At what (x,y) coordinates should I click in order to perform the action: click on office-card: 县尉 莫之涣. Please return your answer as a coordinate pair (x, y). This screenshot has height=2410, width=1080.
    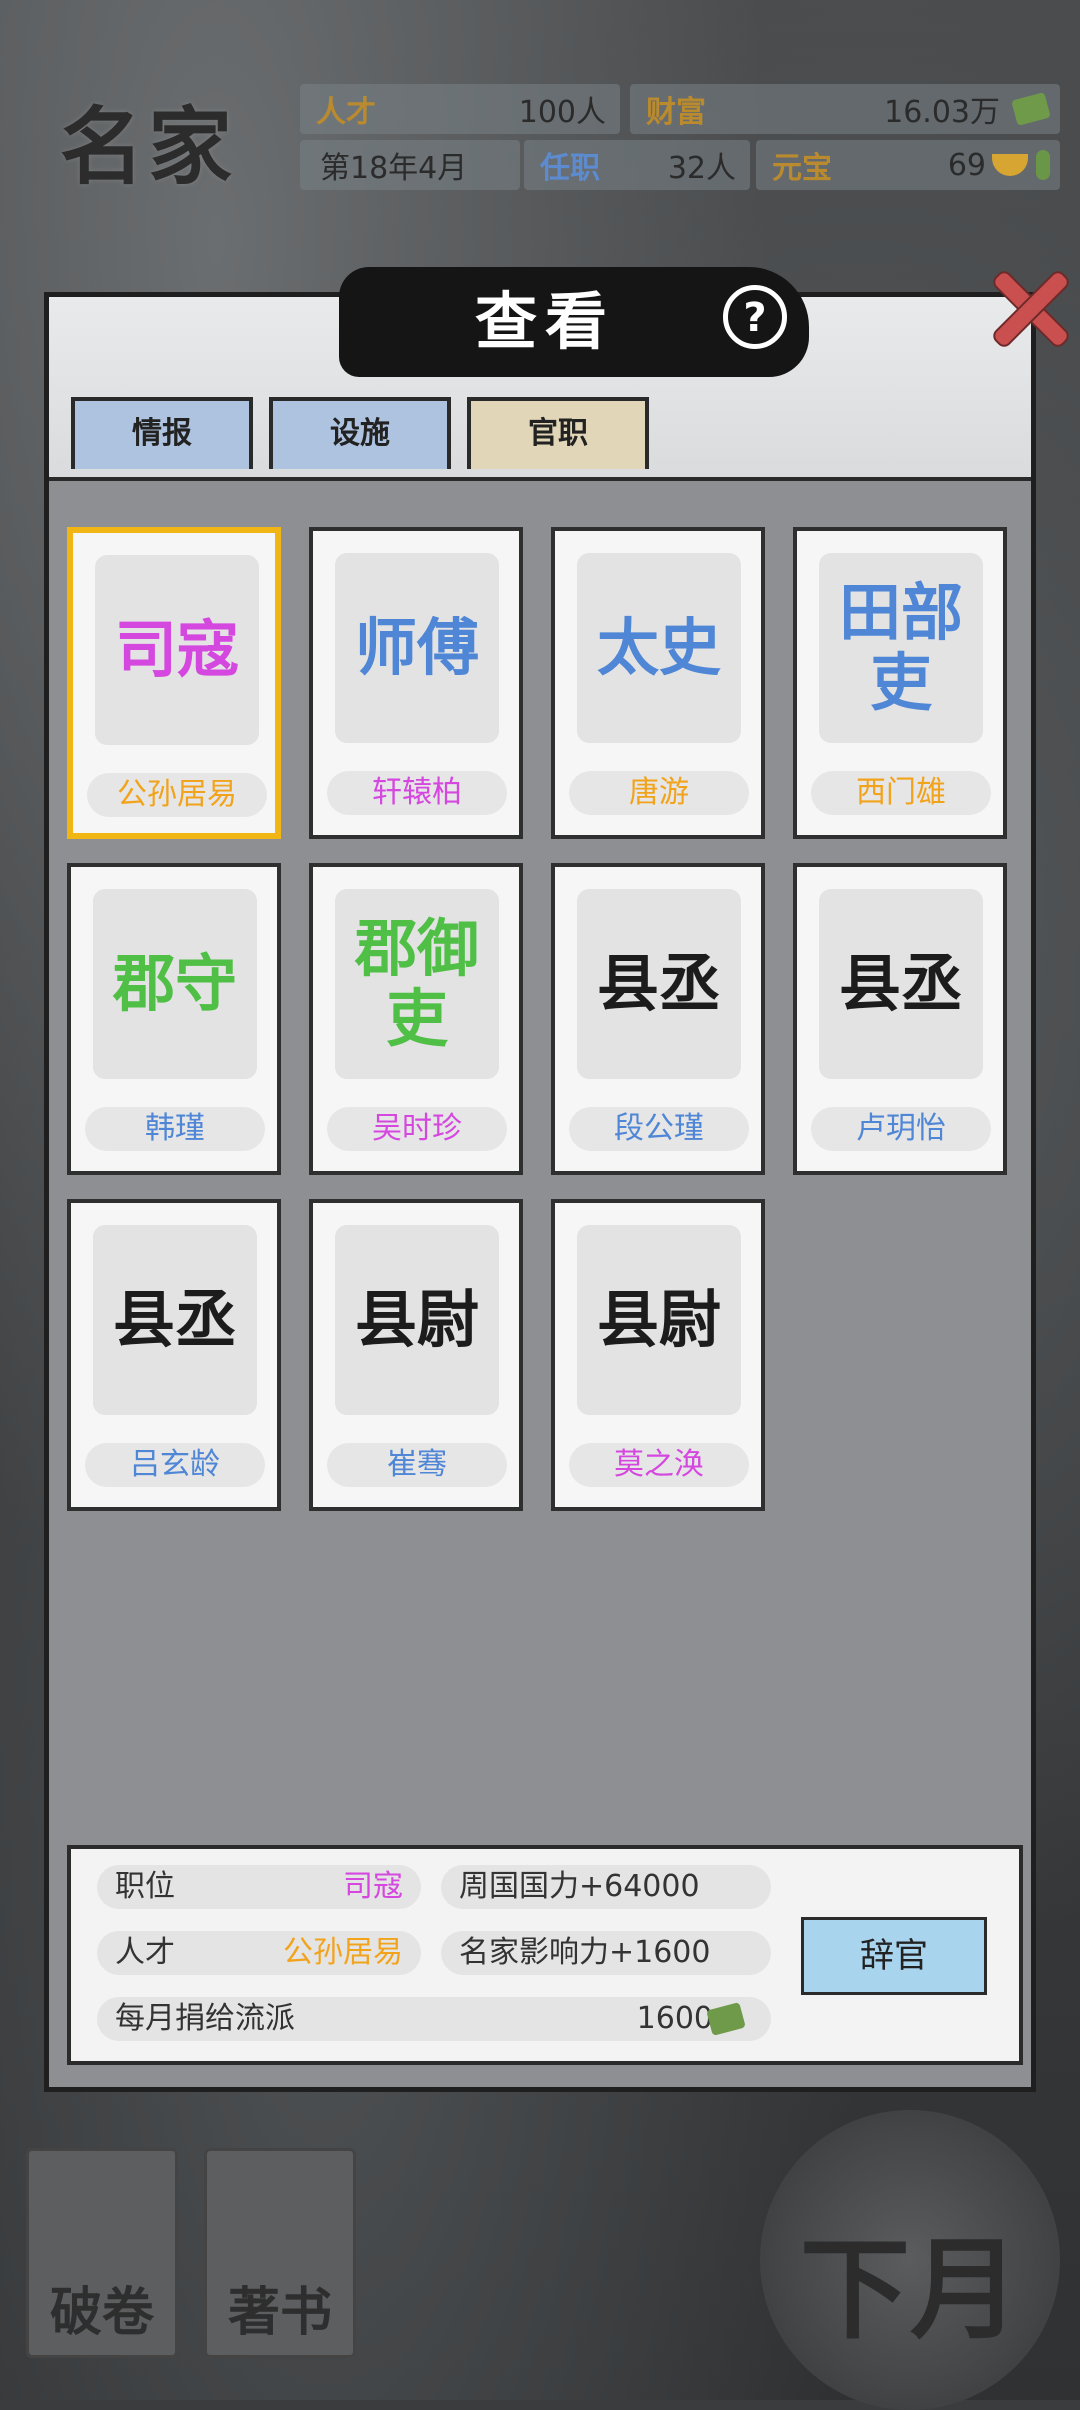
    Looking at the image, I should click on (658, 1355).